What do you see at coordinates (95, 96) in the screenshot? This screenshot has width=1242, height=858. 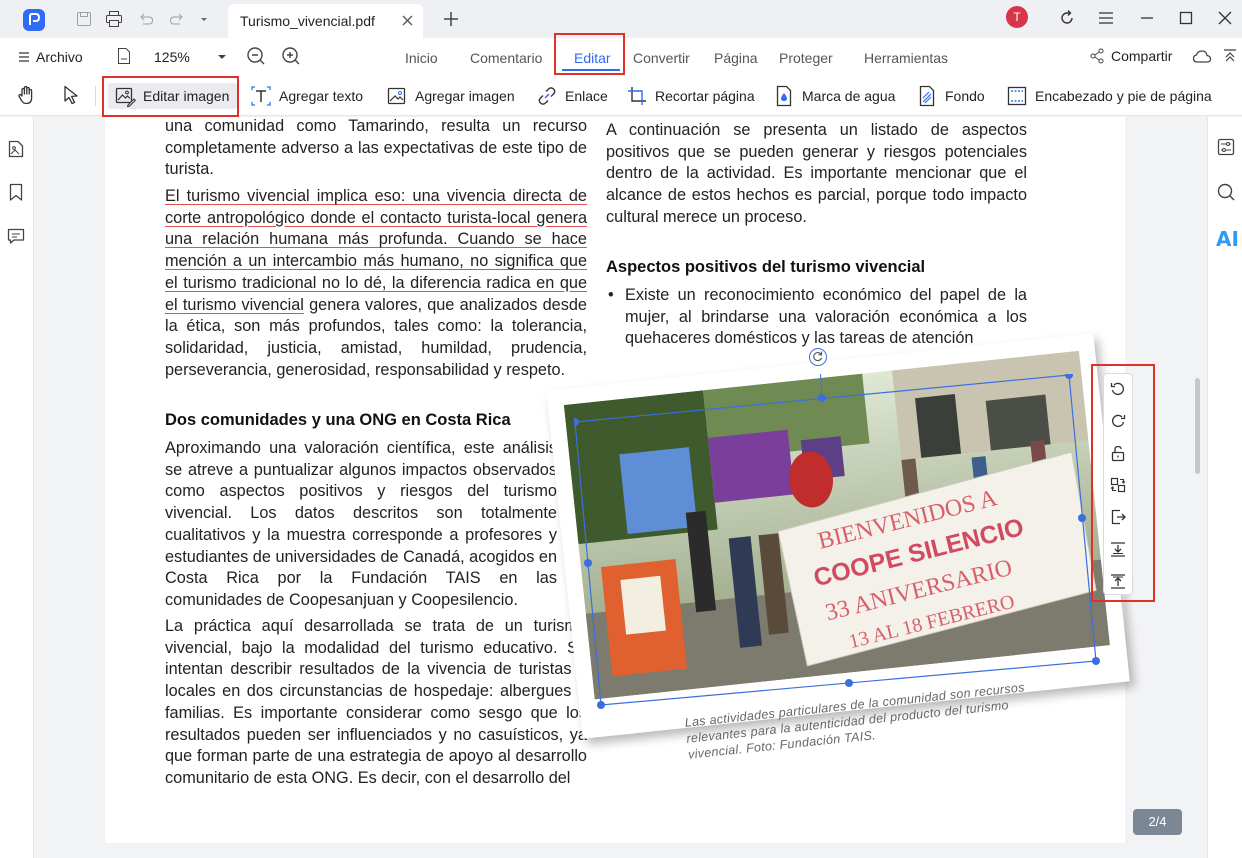 I see `toolbar-divider` at bounding box center [95, 96].